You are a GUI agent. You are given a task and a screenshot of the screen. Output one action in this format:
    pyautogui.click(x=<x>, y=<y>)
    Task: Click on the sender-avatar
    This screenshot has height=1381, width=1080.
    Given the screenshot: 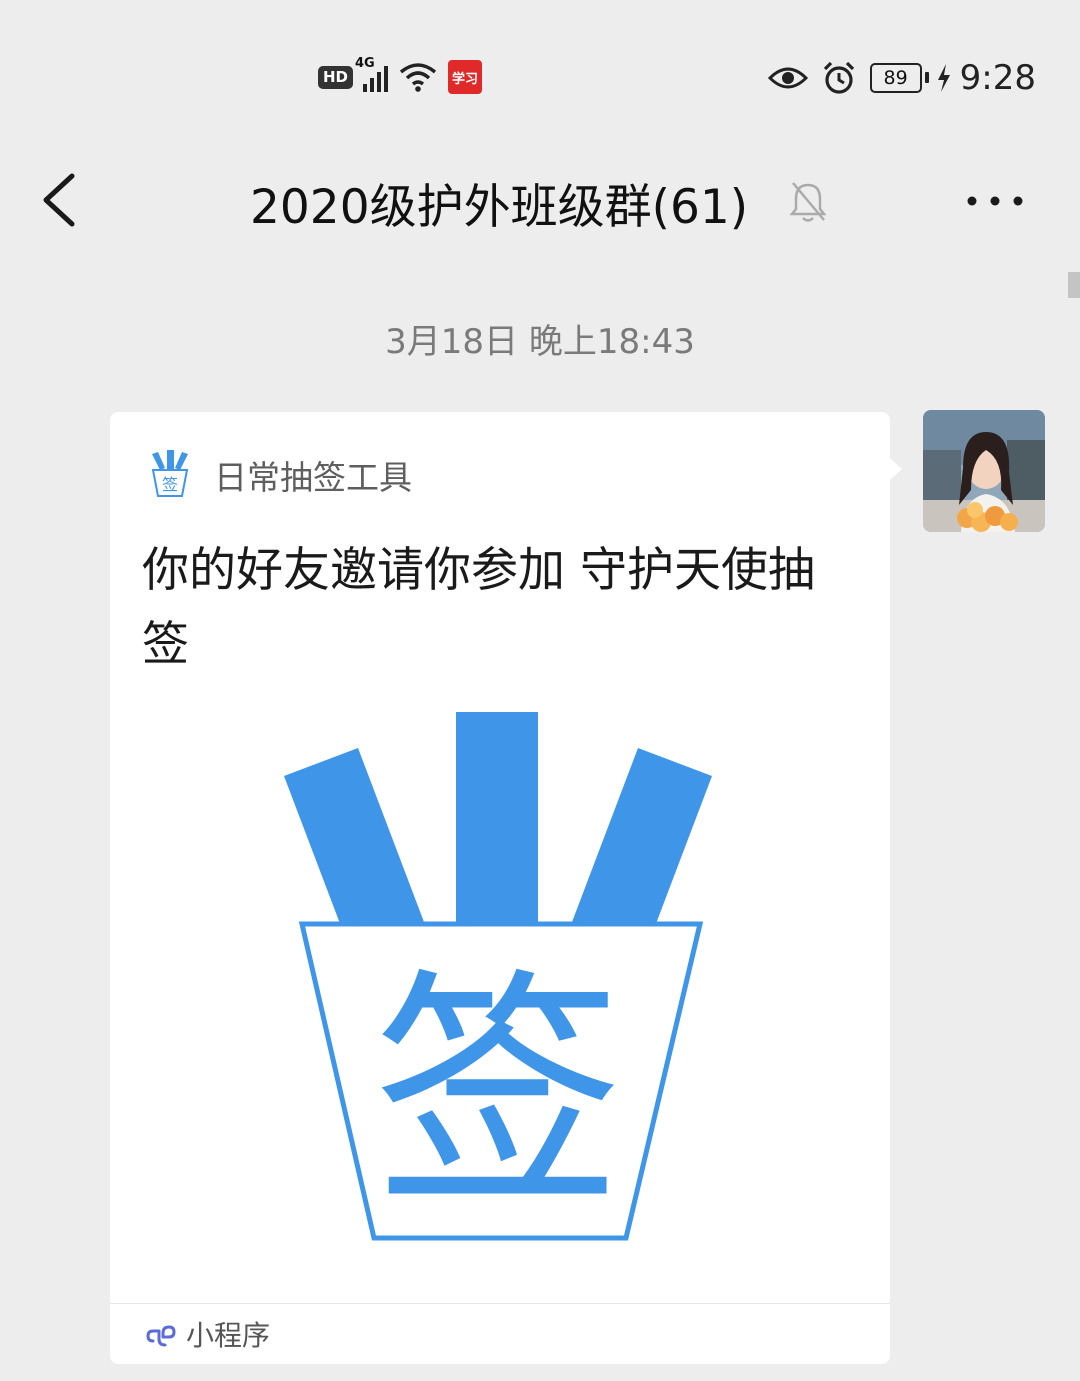 What is the action you would take?
    pyautogui.click(x=984, y=471)
    